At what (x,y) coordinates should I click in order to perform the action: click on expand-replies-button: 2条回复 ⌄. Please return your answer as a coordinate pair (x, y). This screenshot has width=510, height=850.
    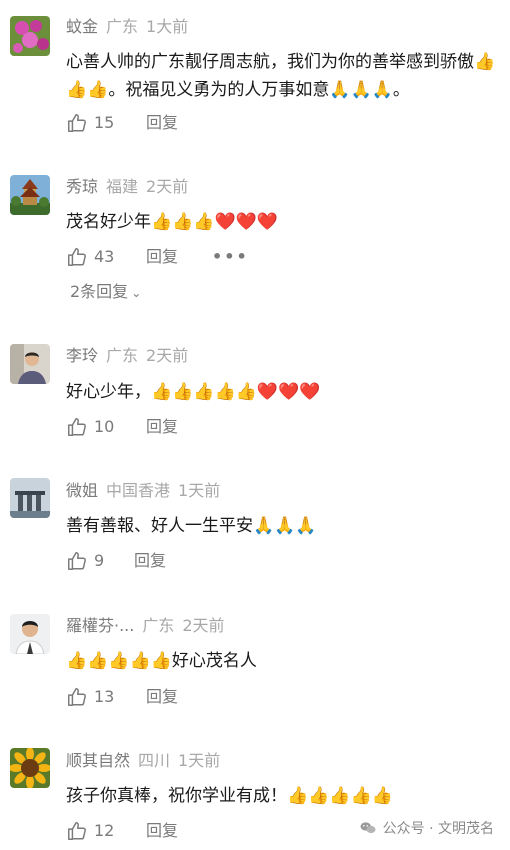
    Looking at the image, I should click on (105, 292).